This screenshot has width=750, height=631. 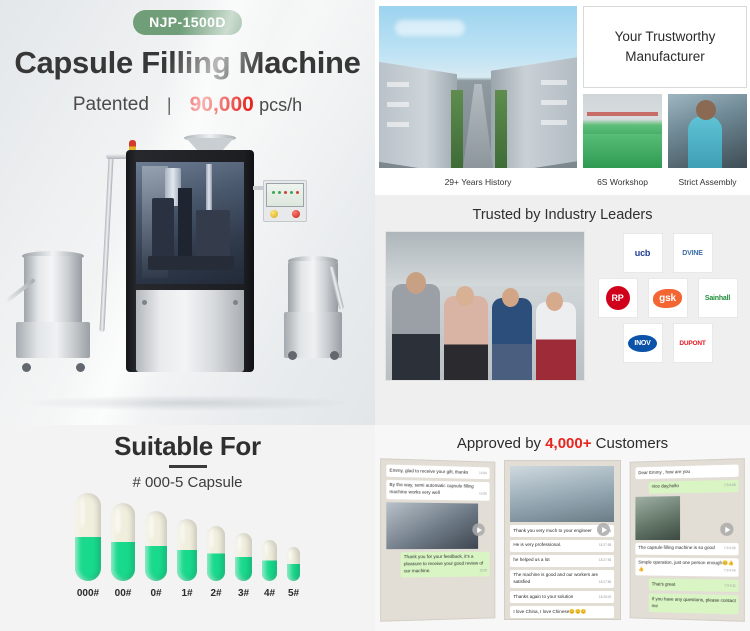 I want to click on chat-timestamp: 18:27:55, so click(x=605, y=545).